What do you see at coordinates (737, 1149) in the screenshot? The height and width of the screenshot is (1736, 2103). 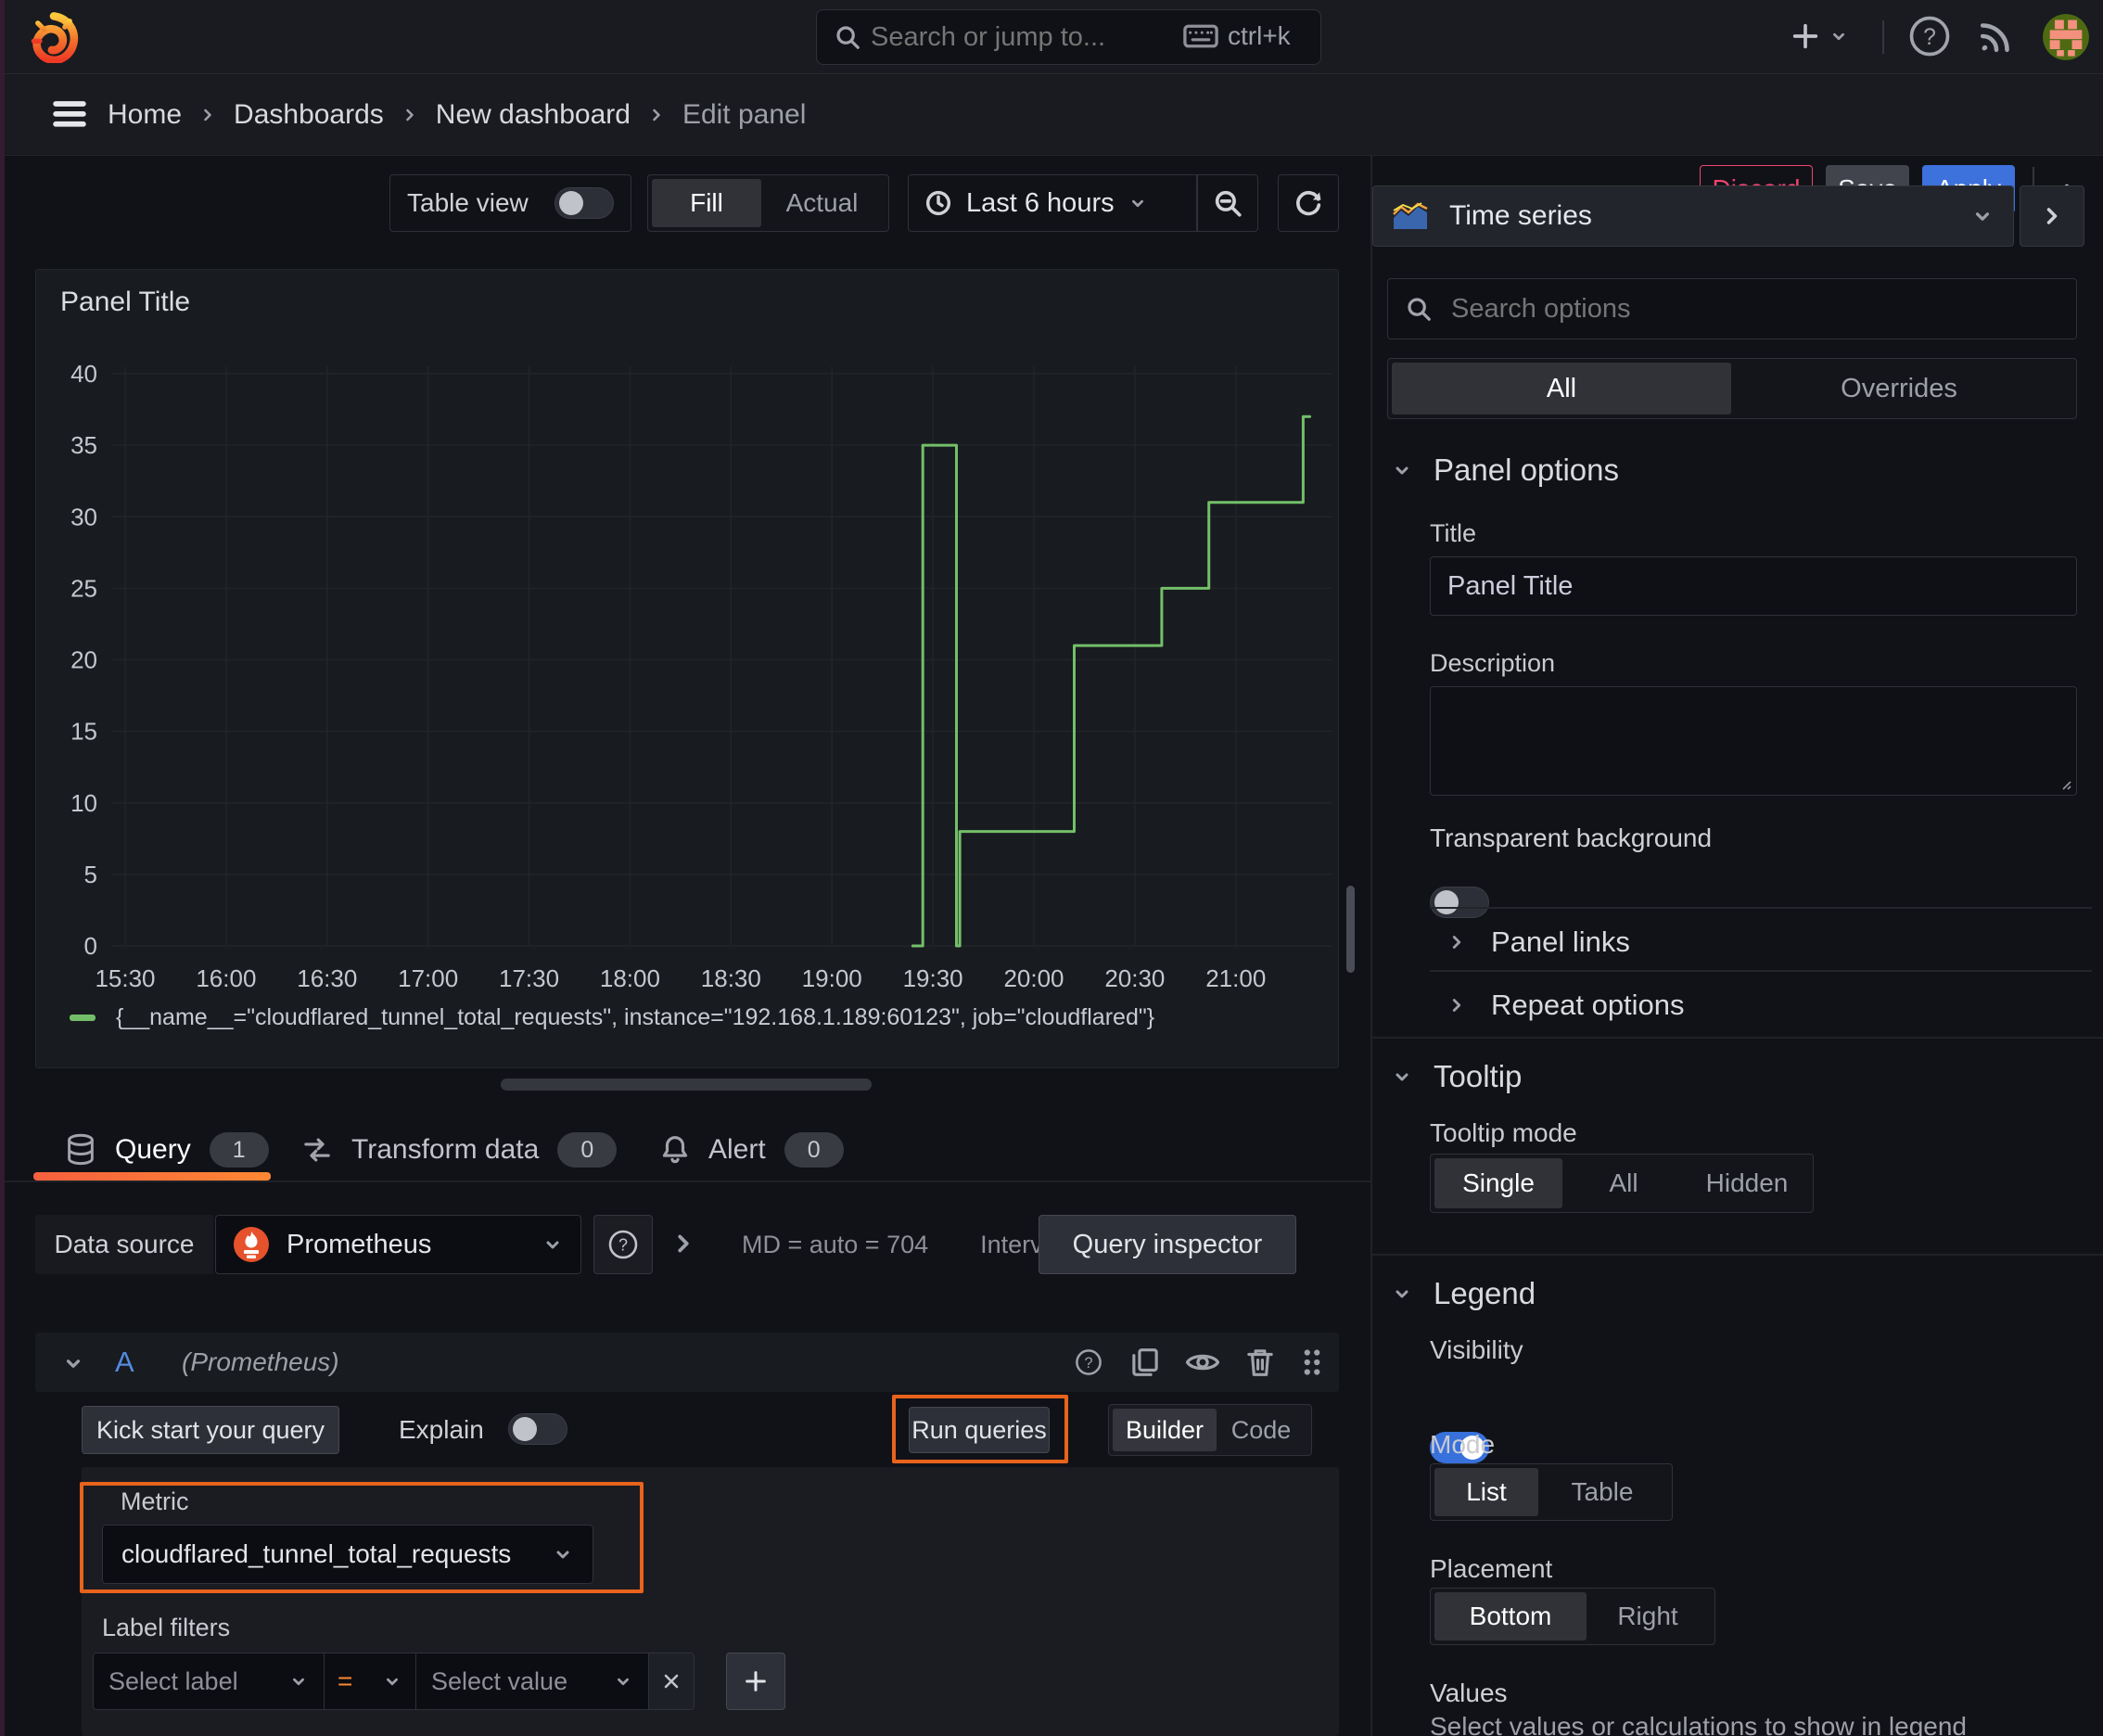 I see `tab-alert-label: Alert` at bounding box center [737, 1149].